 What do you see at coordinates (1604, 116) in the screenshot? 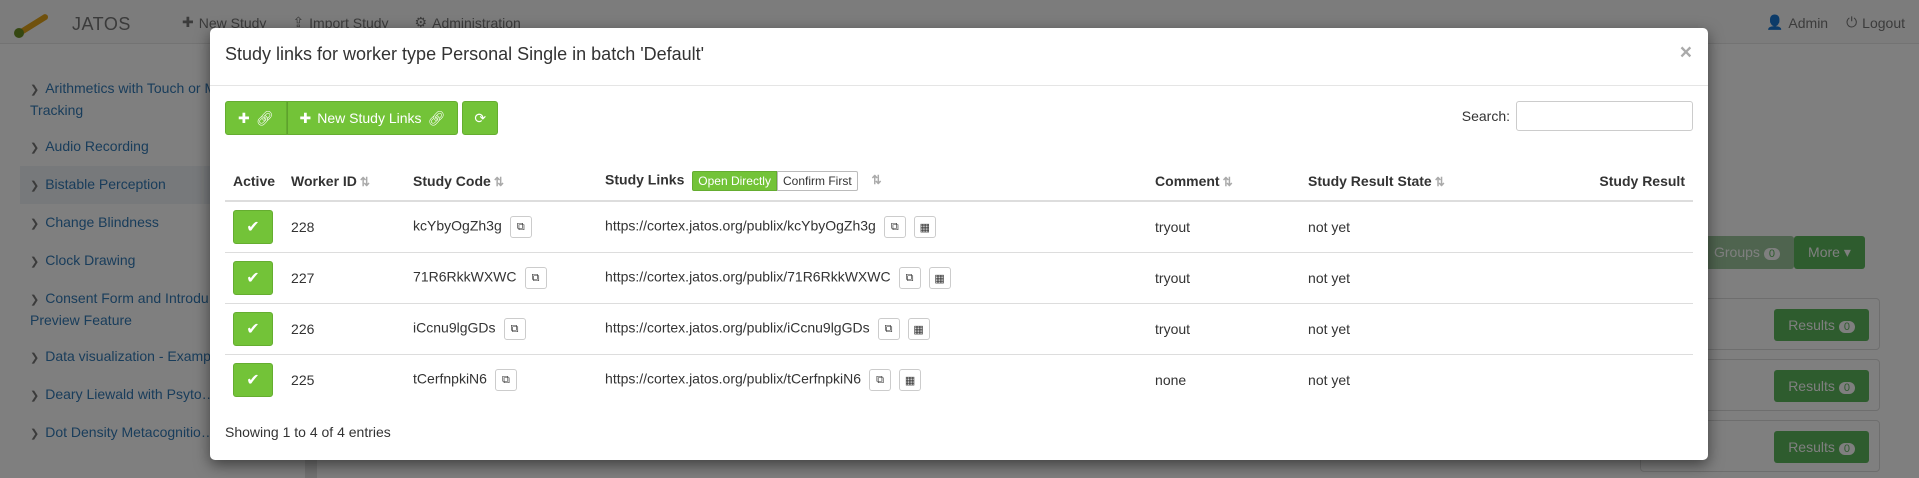
I see `search-input` at bounding box center [1604, 116].